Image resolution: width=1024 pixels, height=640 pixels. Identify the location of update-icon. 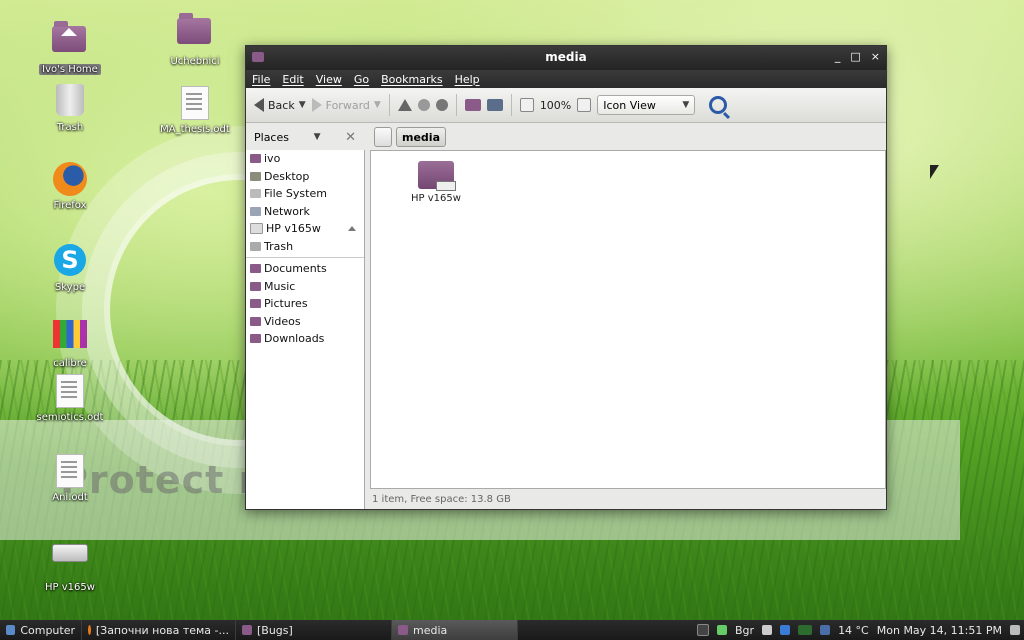
(722, 630).